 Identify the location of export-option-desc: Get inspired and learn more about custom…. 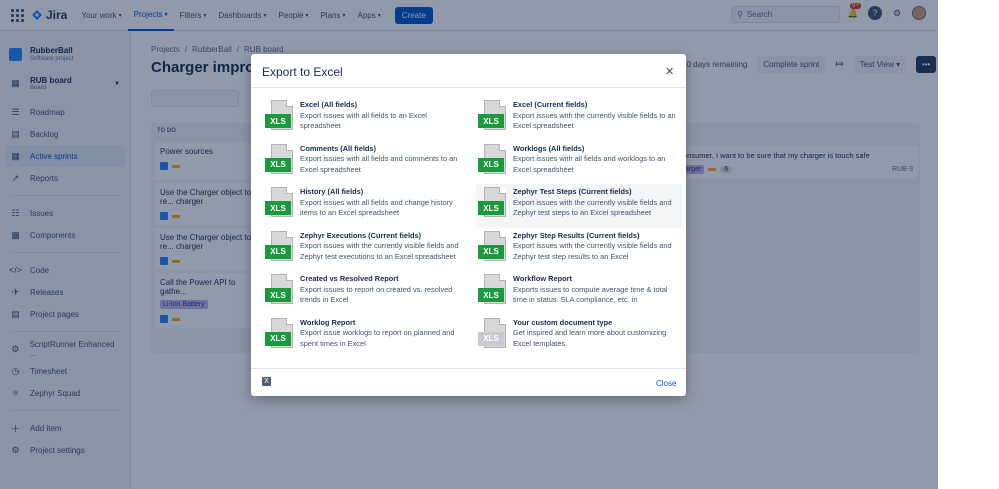
(590, 338).